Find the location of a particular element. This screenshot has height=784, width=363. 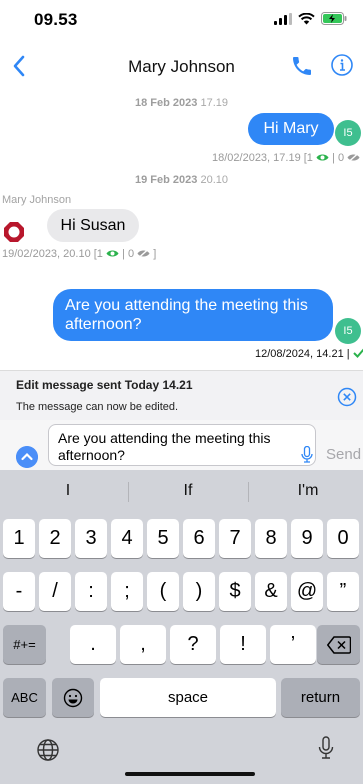

message-meta: 18/02/2023, 17.19 [1 | 0 is located at coordinates (286, 158).